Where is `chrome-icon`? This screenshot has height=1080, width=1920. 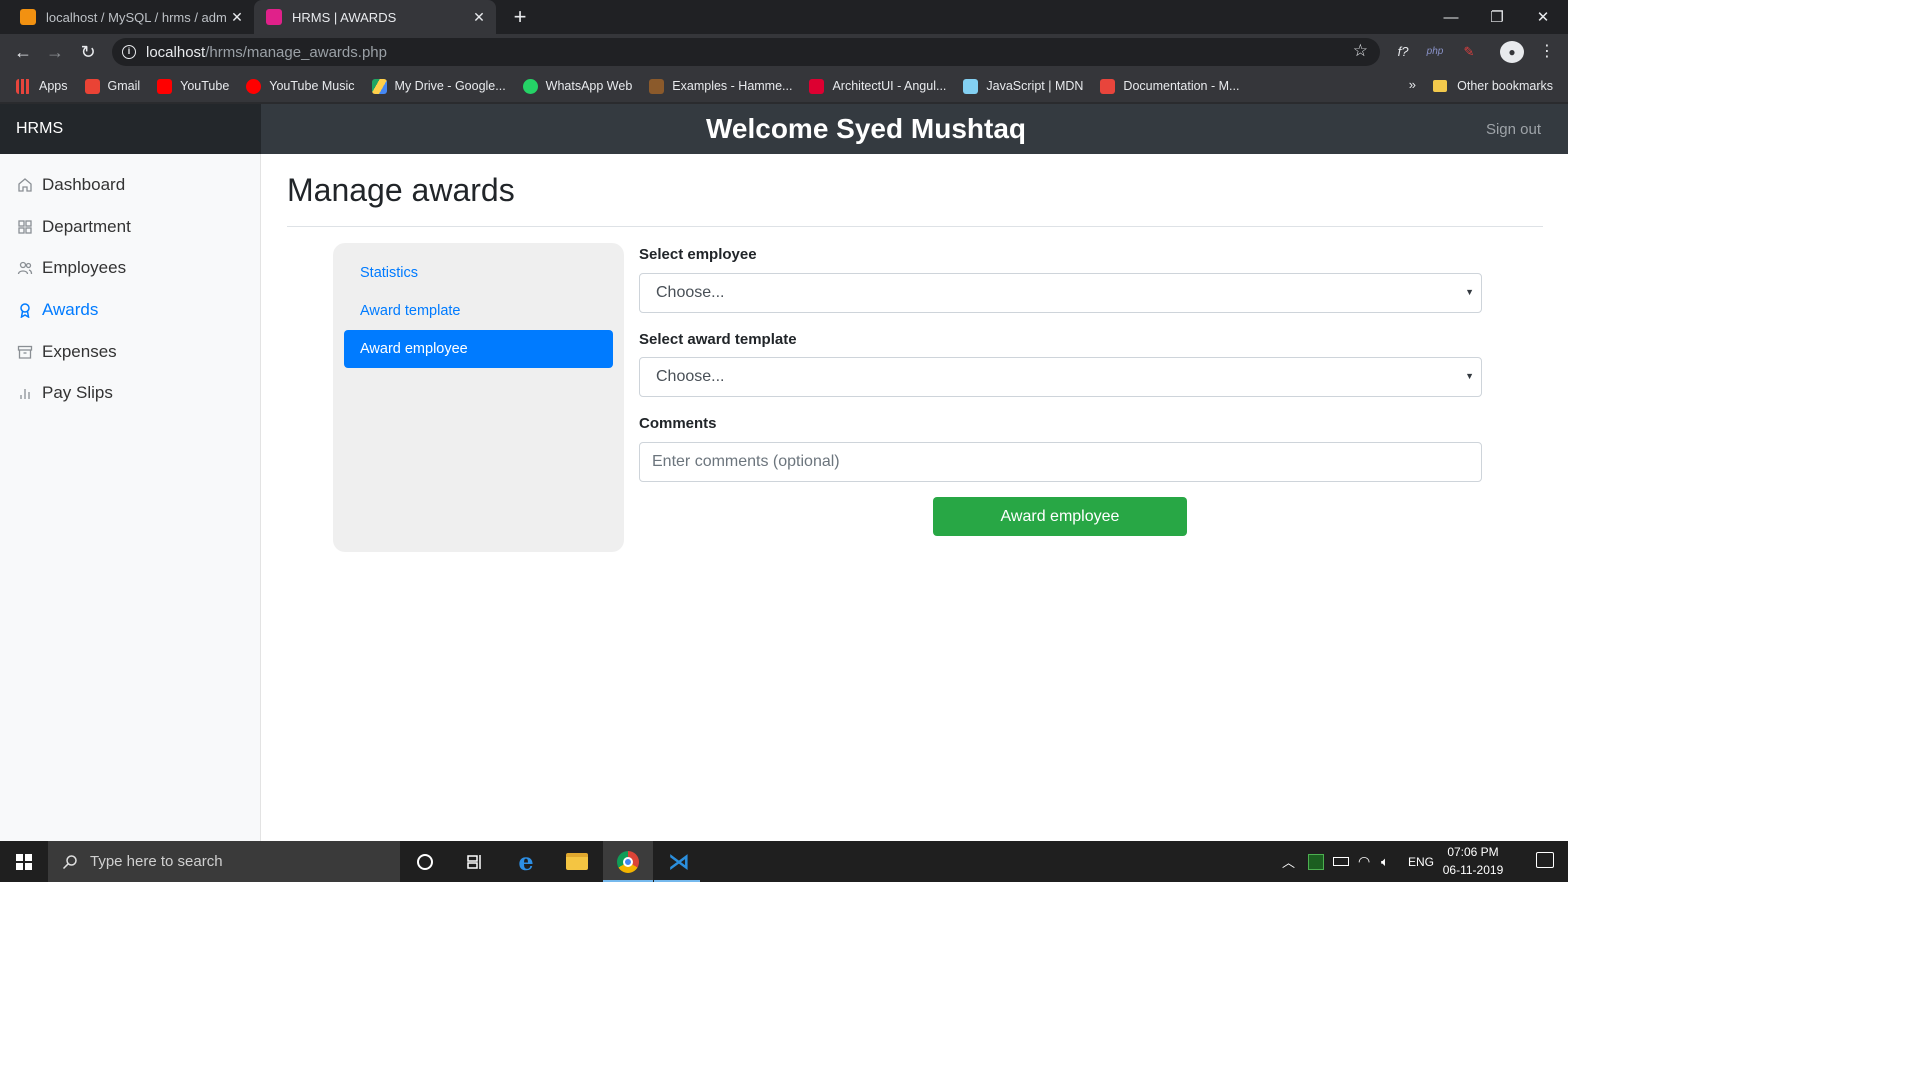 chrome-icon is located at coordinates (628, 861).